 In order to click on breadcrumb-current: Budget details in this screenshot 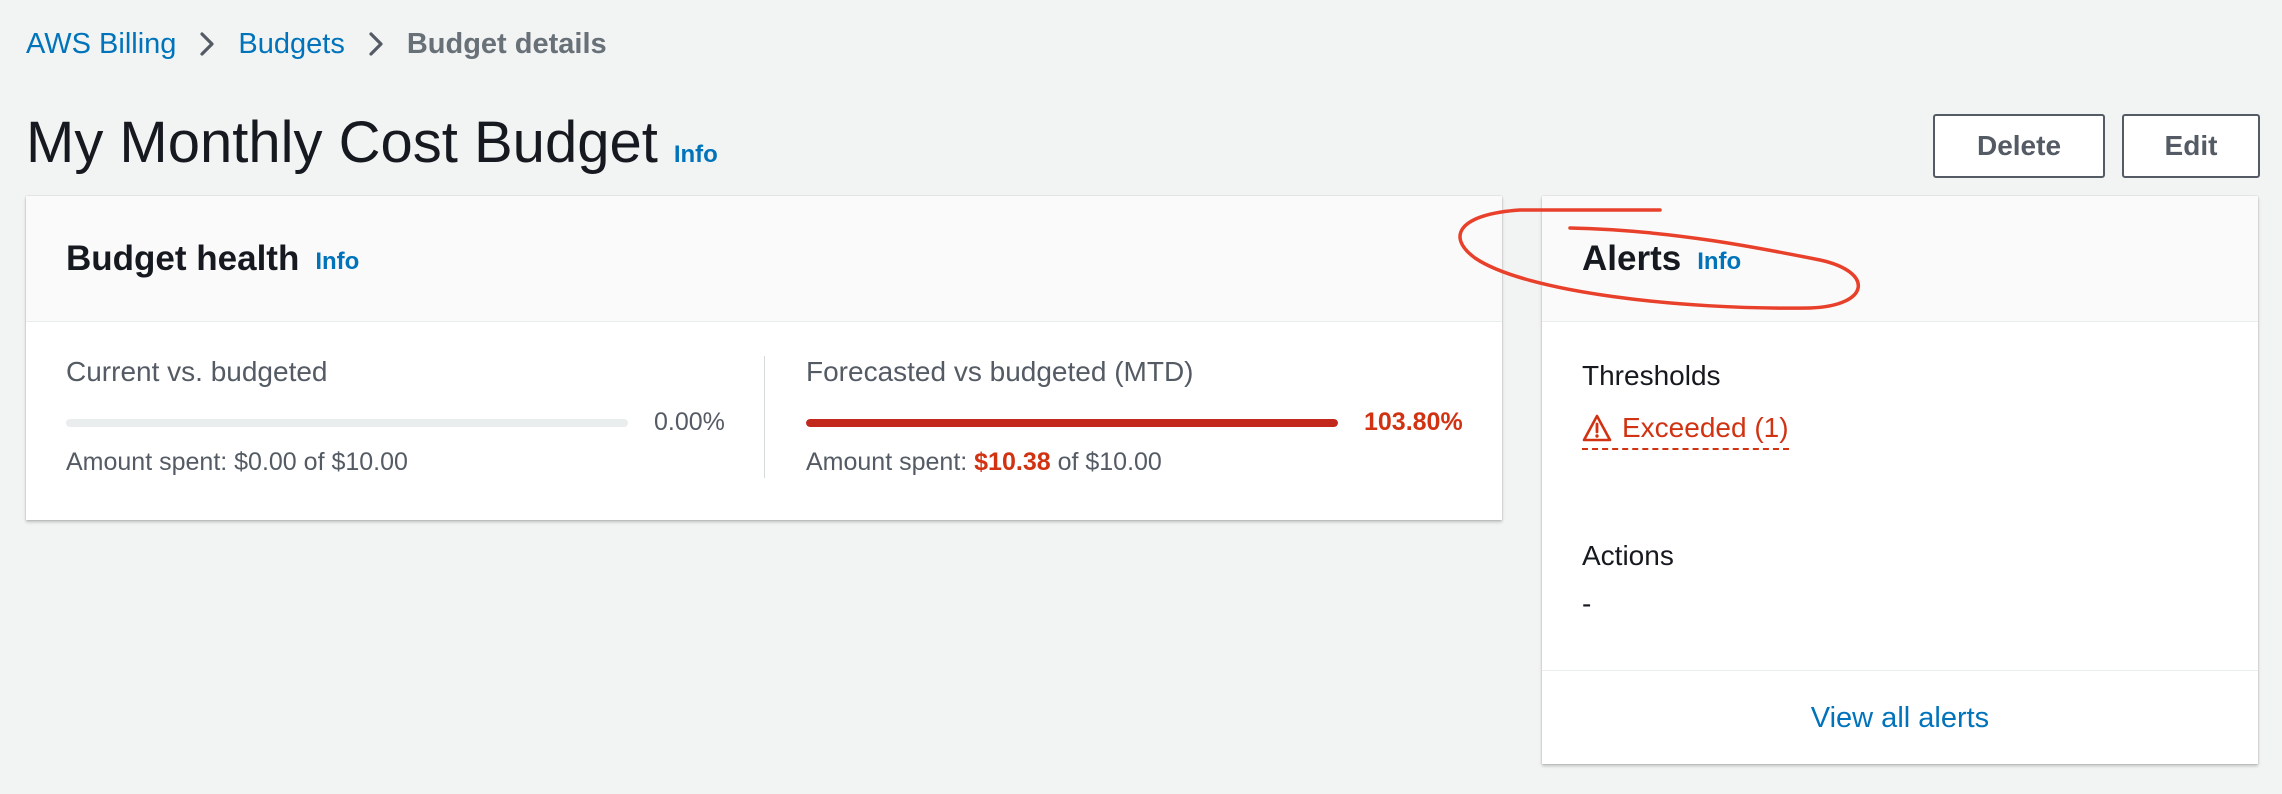, I will do `click(506, 43)`.